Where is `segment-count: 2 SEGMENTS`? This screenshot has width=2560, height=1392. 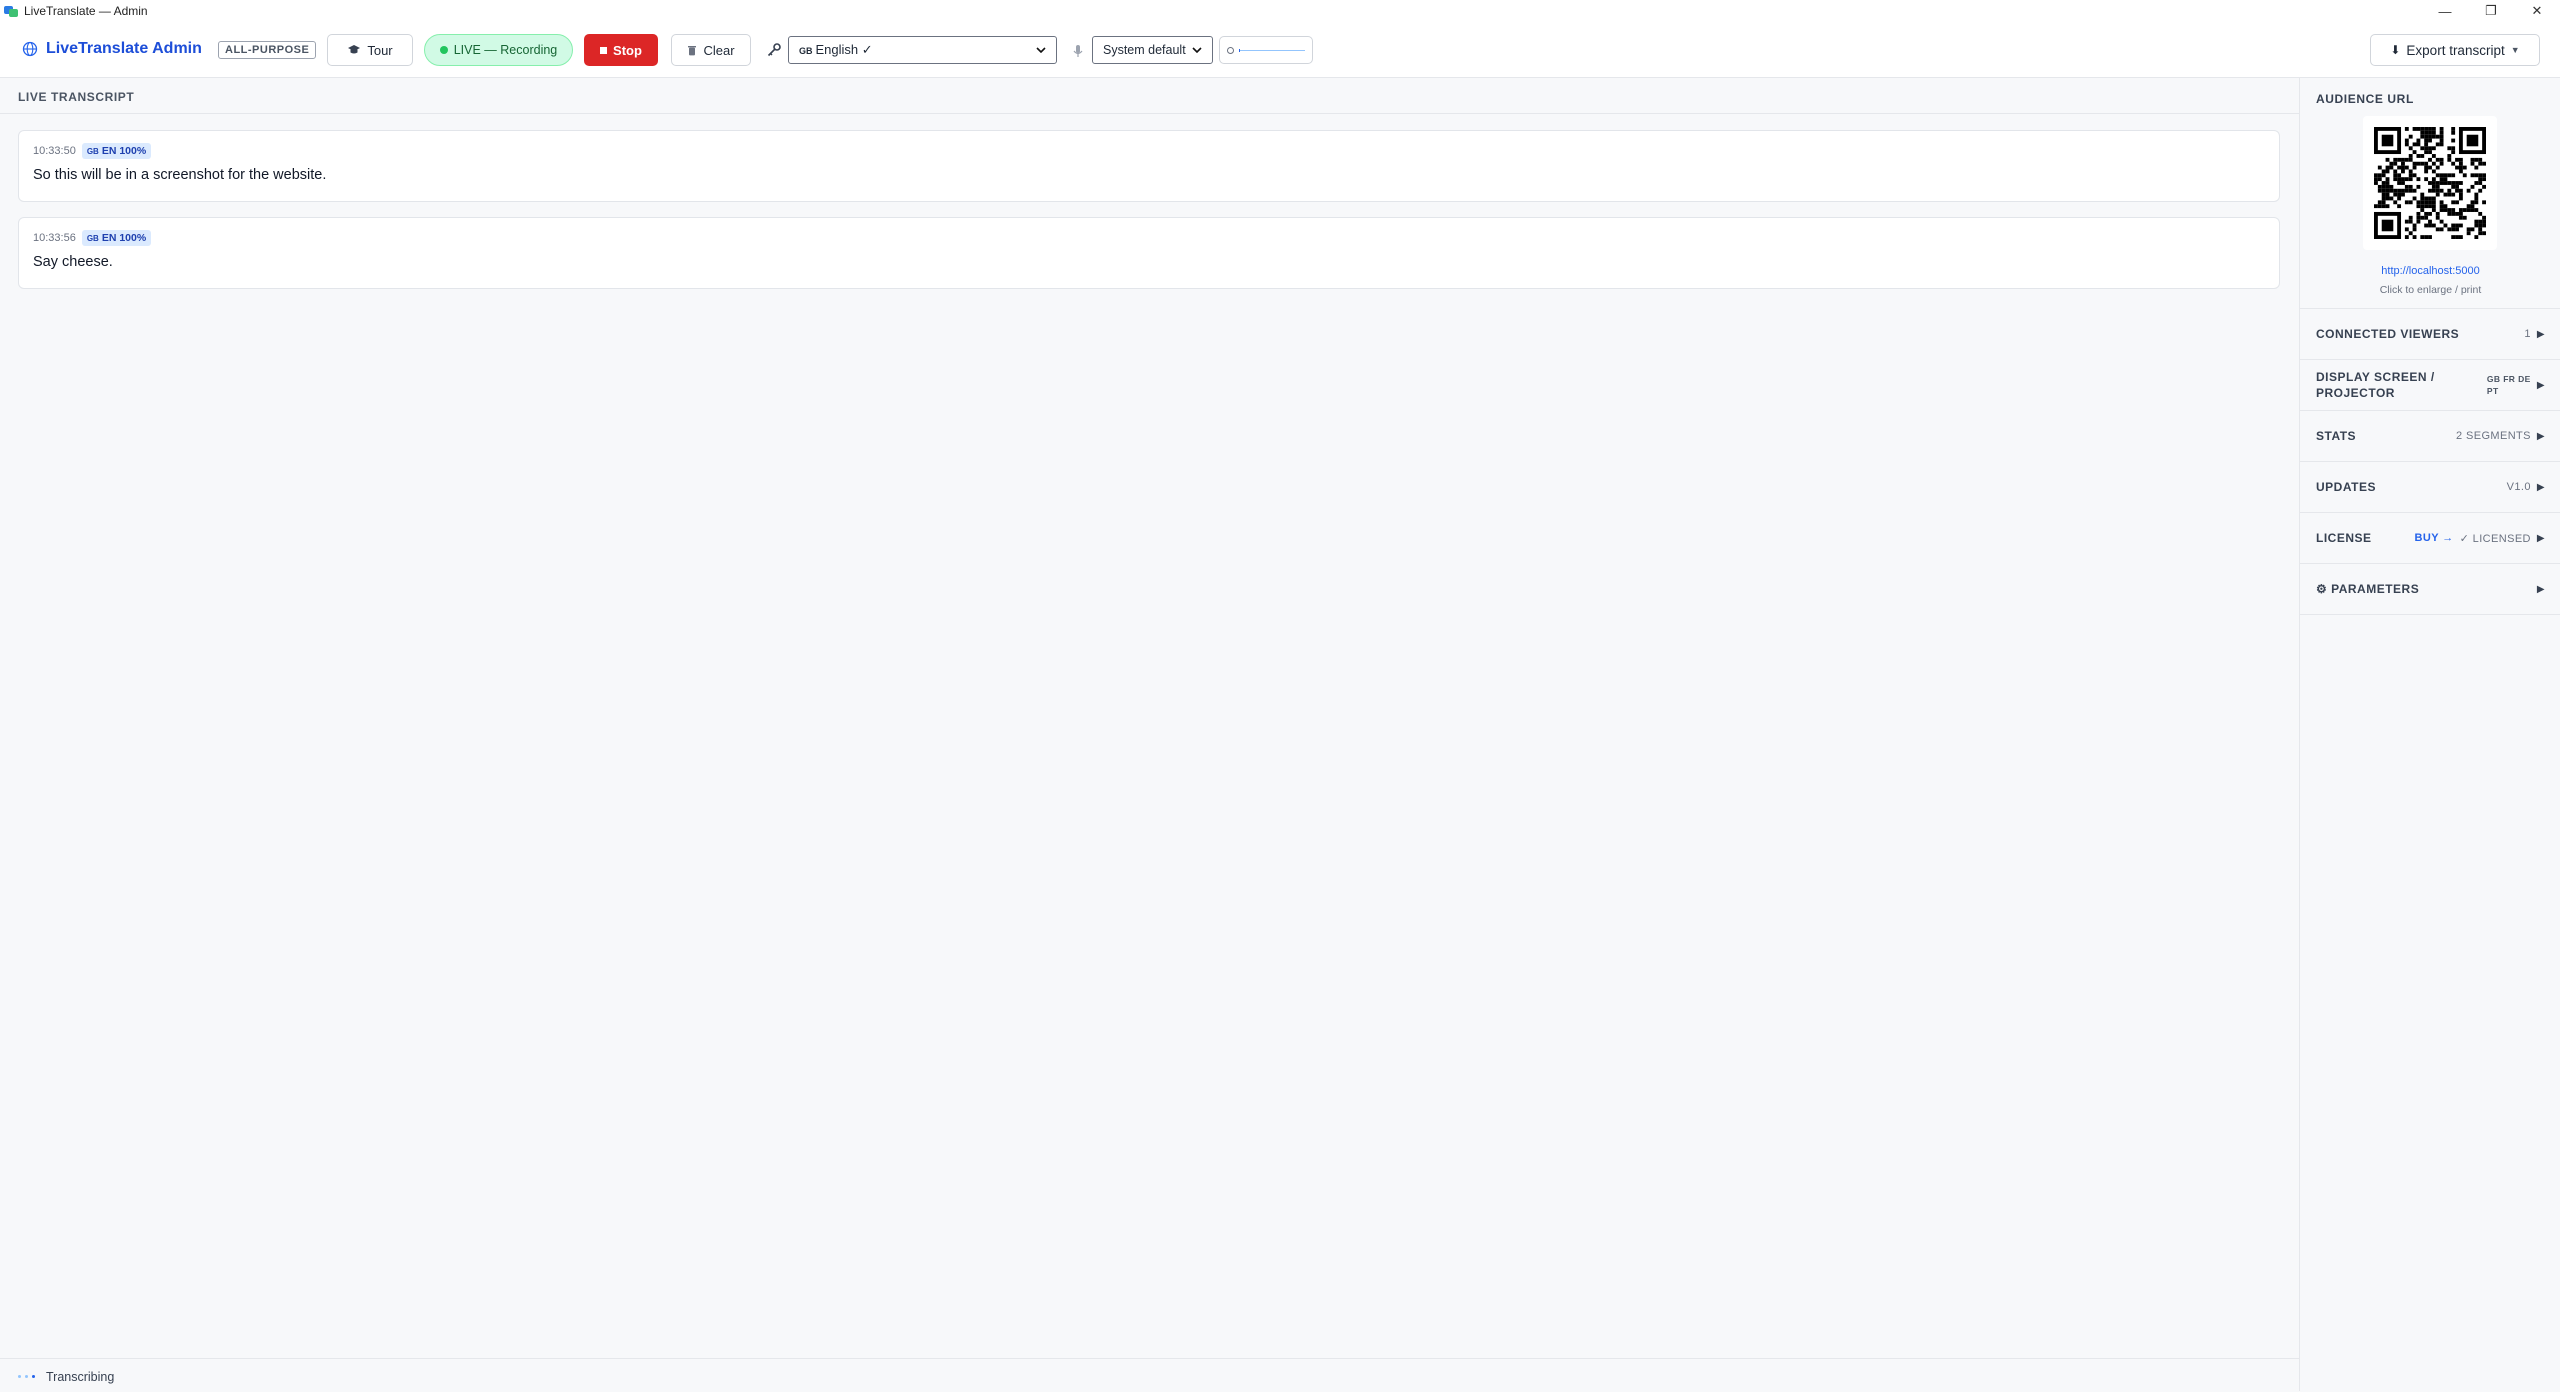
segment-count: 2 SEGMENTS is located at coordinates (2493, 436).